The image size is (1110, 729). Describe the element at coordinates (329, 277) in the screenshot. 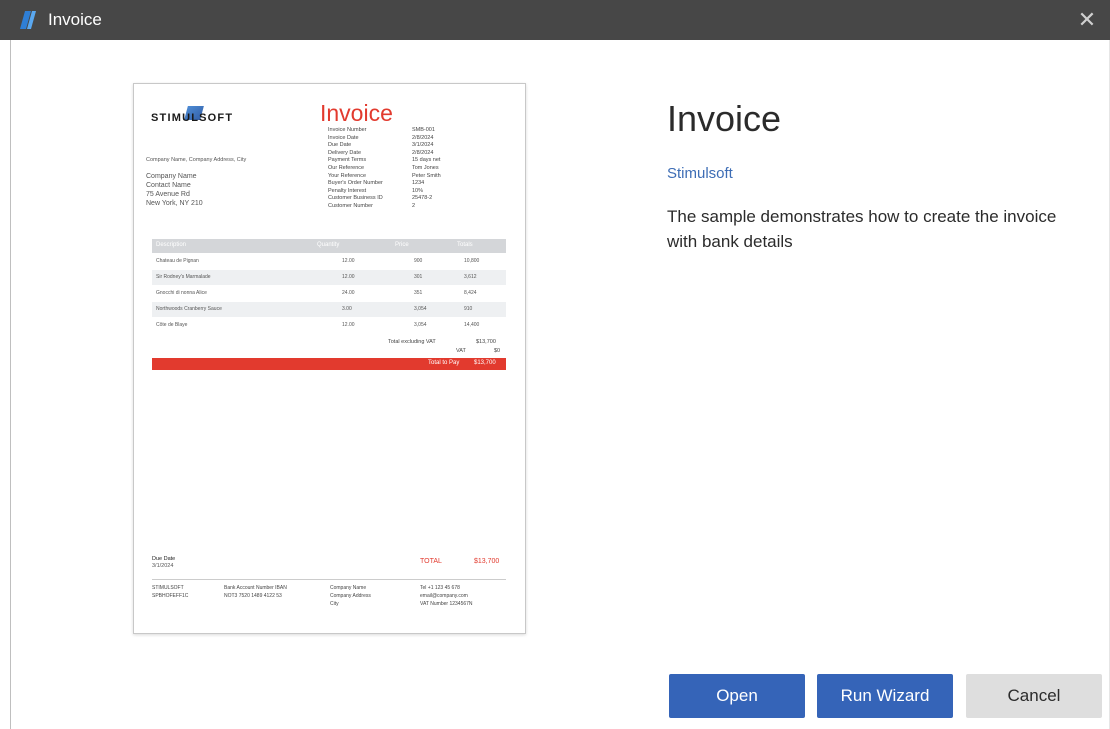

I see `table-row: Sir Rodney's Marmalade 12.00 301 3,612` at that location.